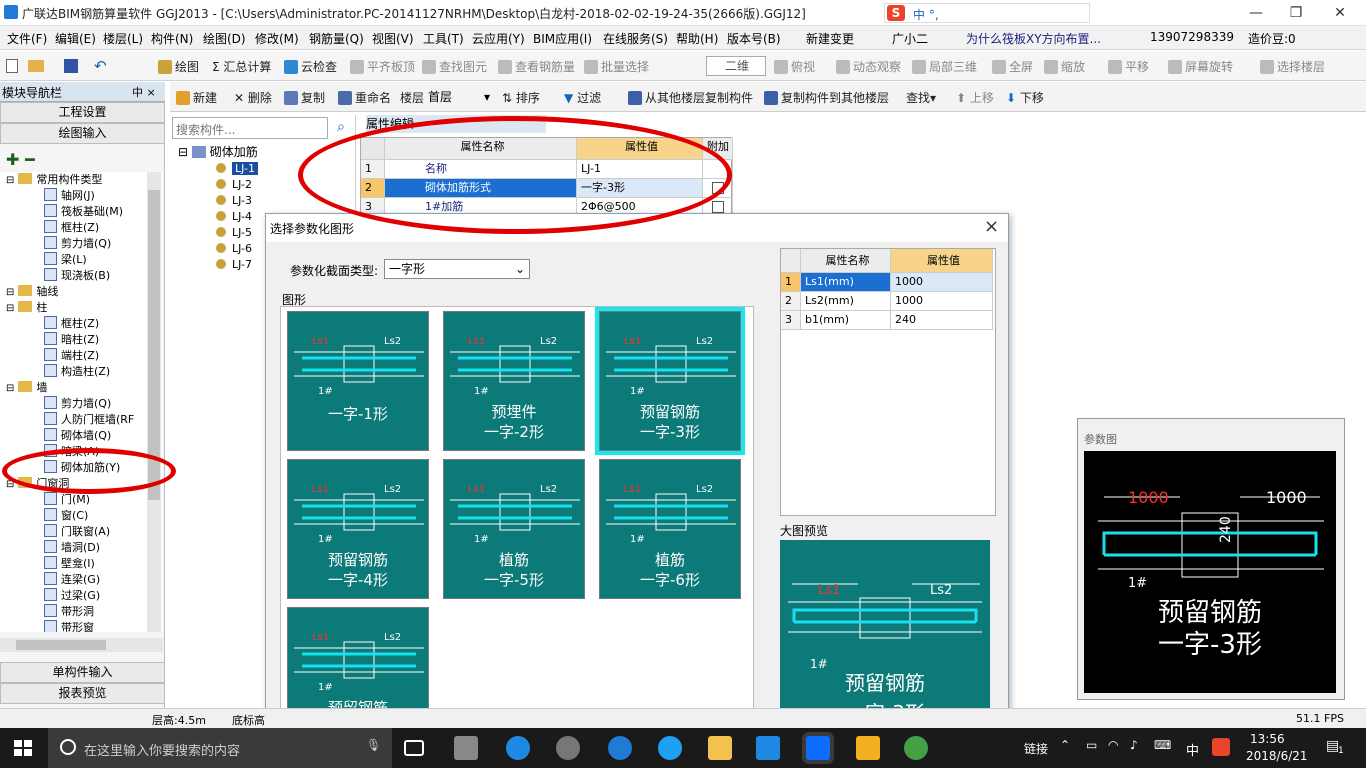  What do you see at coordinates (1267, 739) in the screenshot?
I see `clock-time: 13:56` at bounding box center [1267, 739].